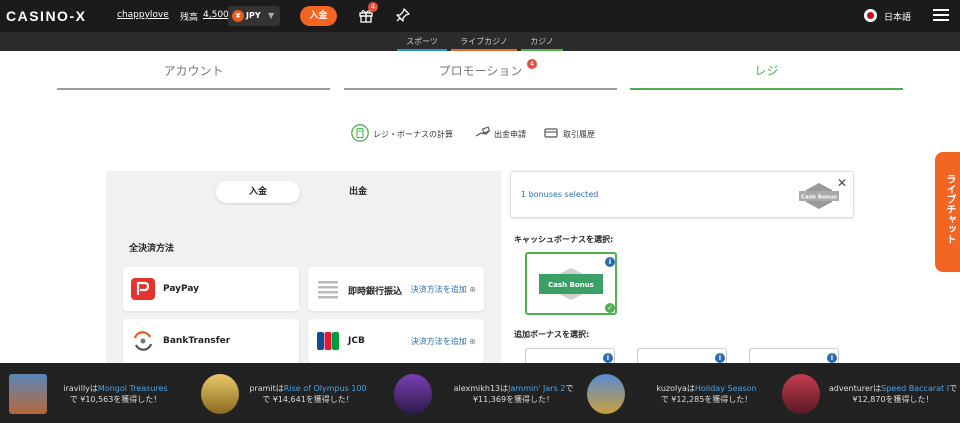 The image size is (960, 423). Describe the element at coordinates (484, 43) in the screenshot. I see `subnav-live-casino: ライブカジノ` at that location.